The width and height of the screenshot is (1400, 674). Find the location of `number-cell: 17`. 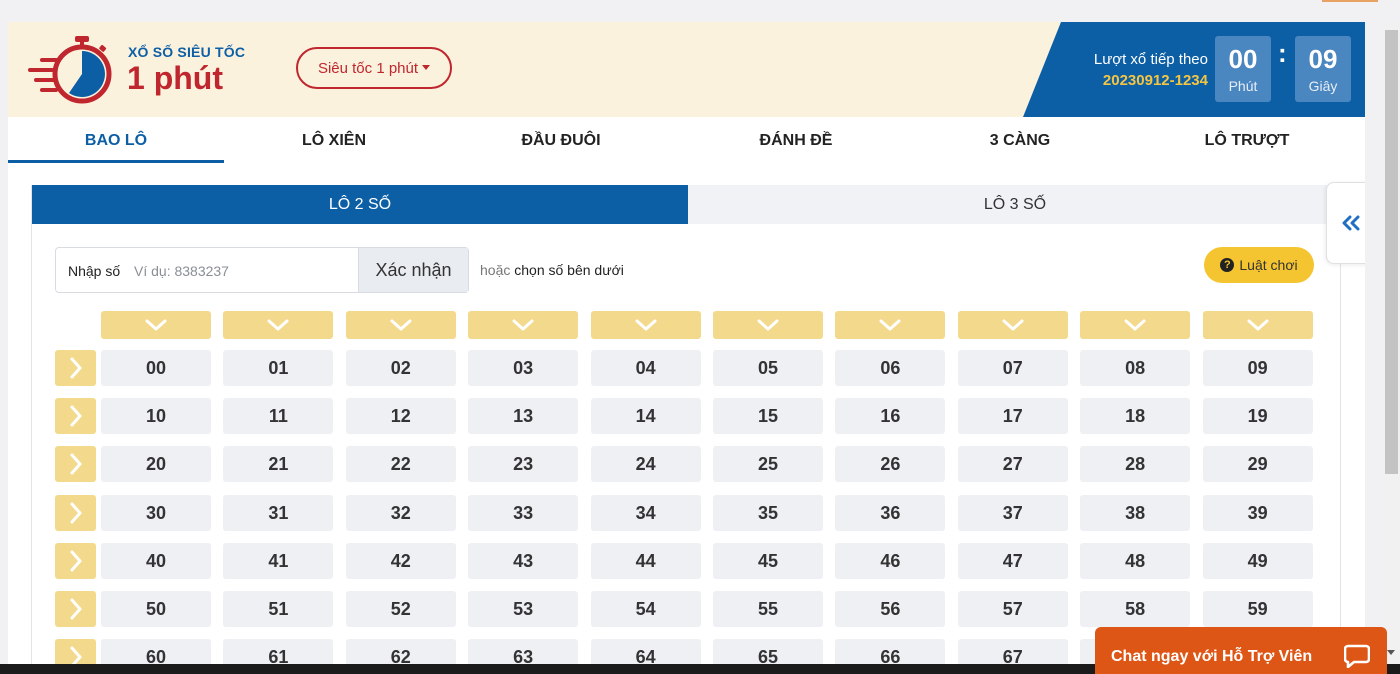

number-cell: 17 is located at coordinates (1012, 416).